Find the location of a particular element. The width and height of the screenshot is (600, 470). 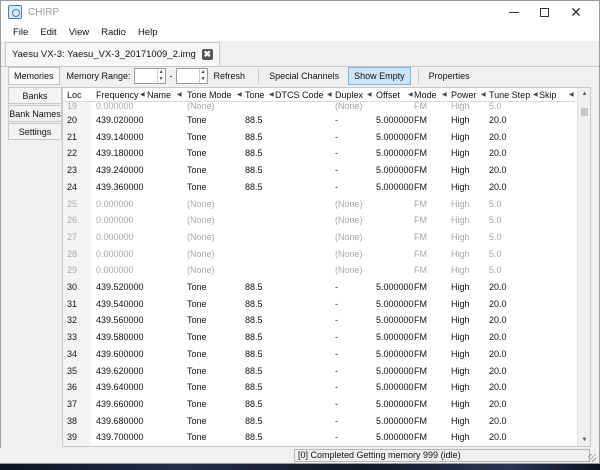

table-row: 27 0.000000 (None) (None) FM High 5.0 is located at coordinates (320, 237).